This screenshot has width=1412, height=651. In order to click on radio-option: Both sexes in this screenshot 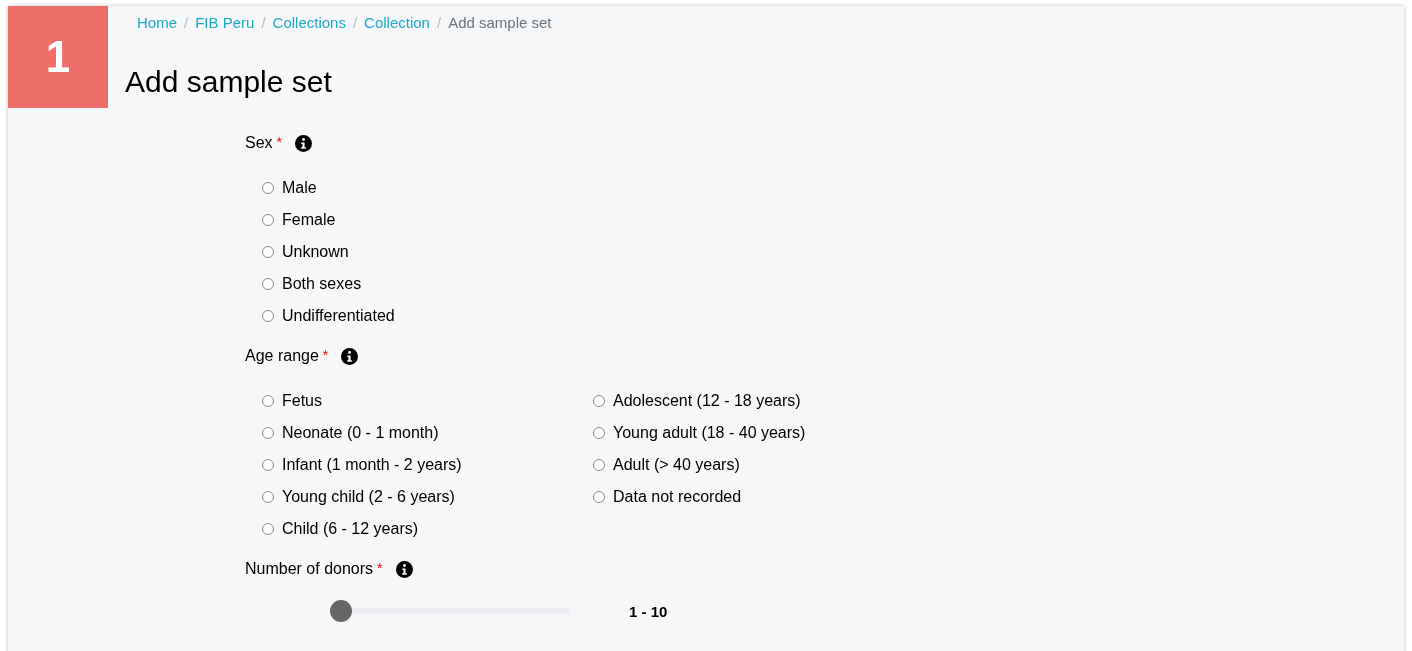, I will do `click(427, 284)`.